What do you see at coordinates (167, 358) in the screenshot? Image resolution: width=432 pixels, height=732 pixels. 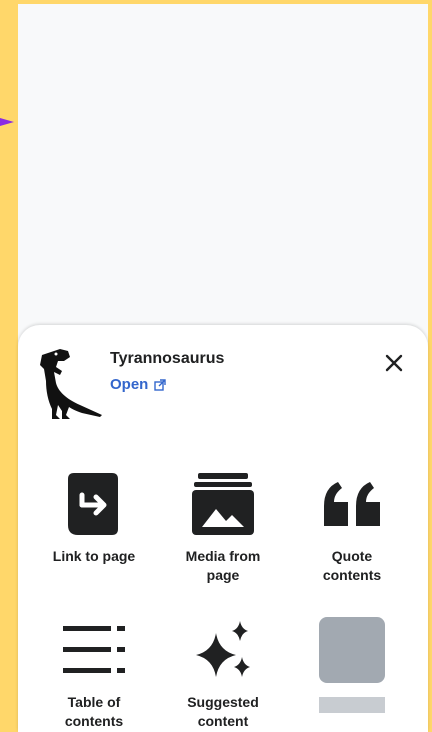 I see `article-title: Tyrannosaurus` at bounding box center [167, 358].